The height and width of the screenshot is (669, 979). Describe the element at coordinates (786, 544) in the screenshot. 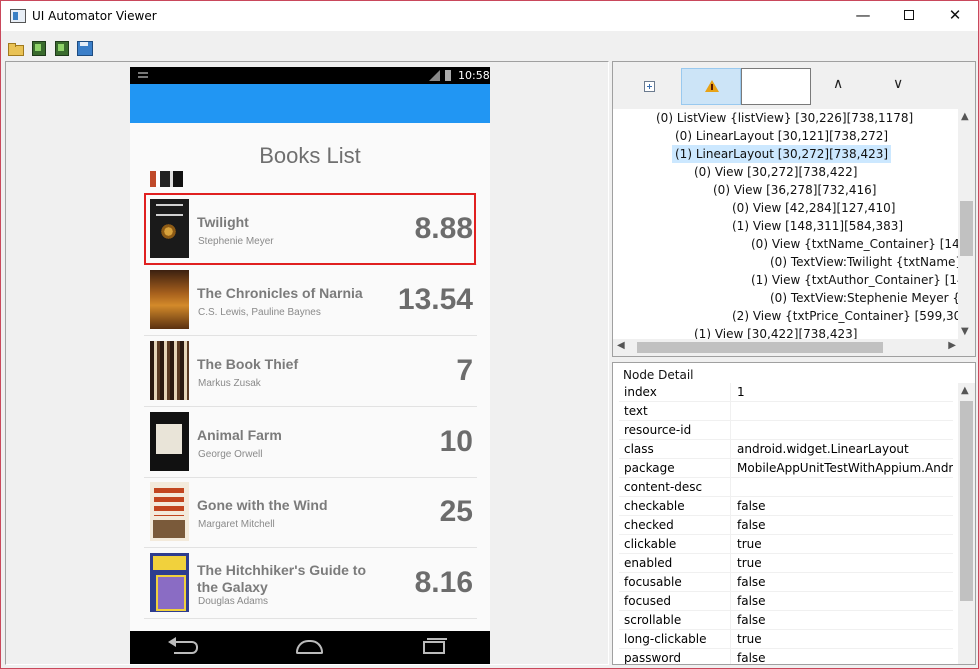

I see `detail-row: clickable true` at that location.